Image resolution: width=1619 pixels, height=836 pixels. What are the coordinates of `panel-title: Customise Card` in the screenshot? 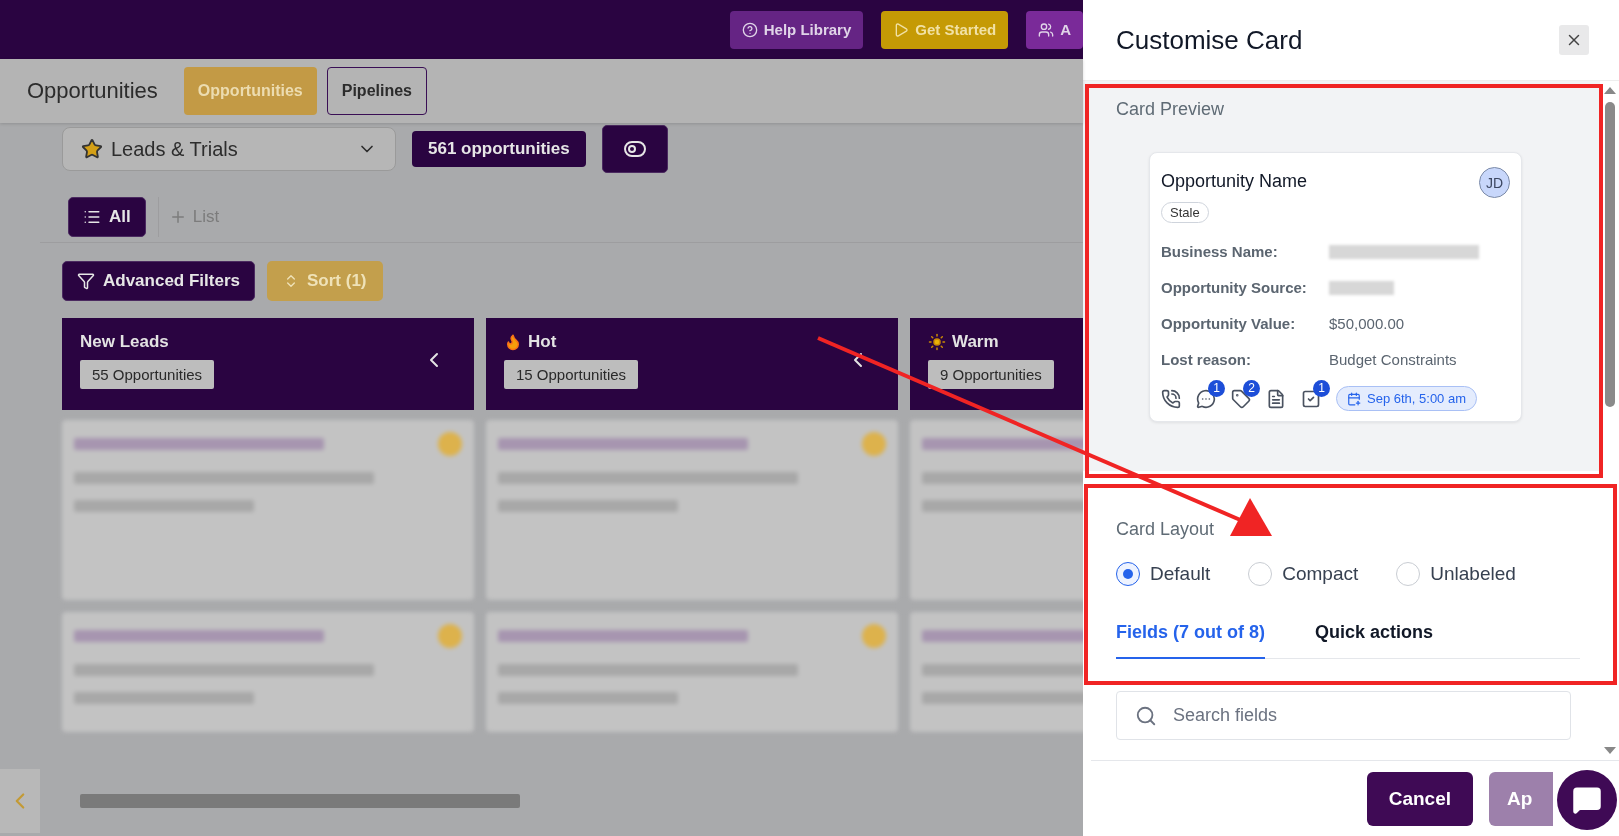 It's located at (1209, 40).